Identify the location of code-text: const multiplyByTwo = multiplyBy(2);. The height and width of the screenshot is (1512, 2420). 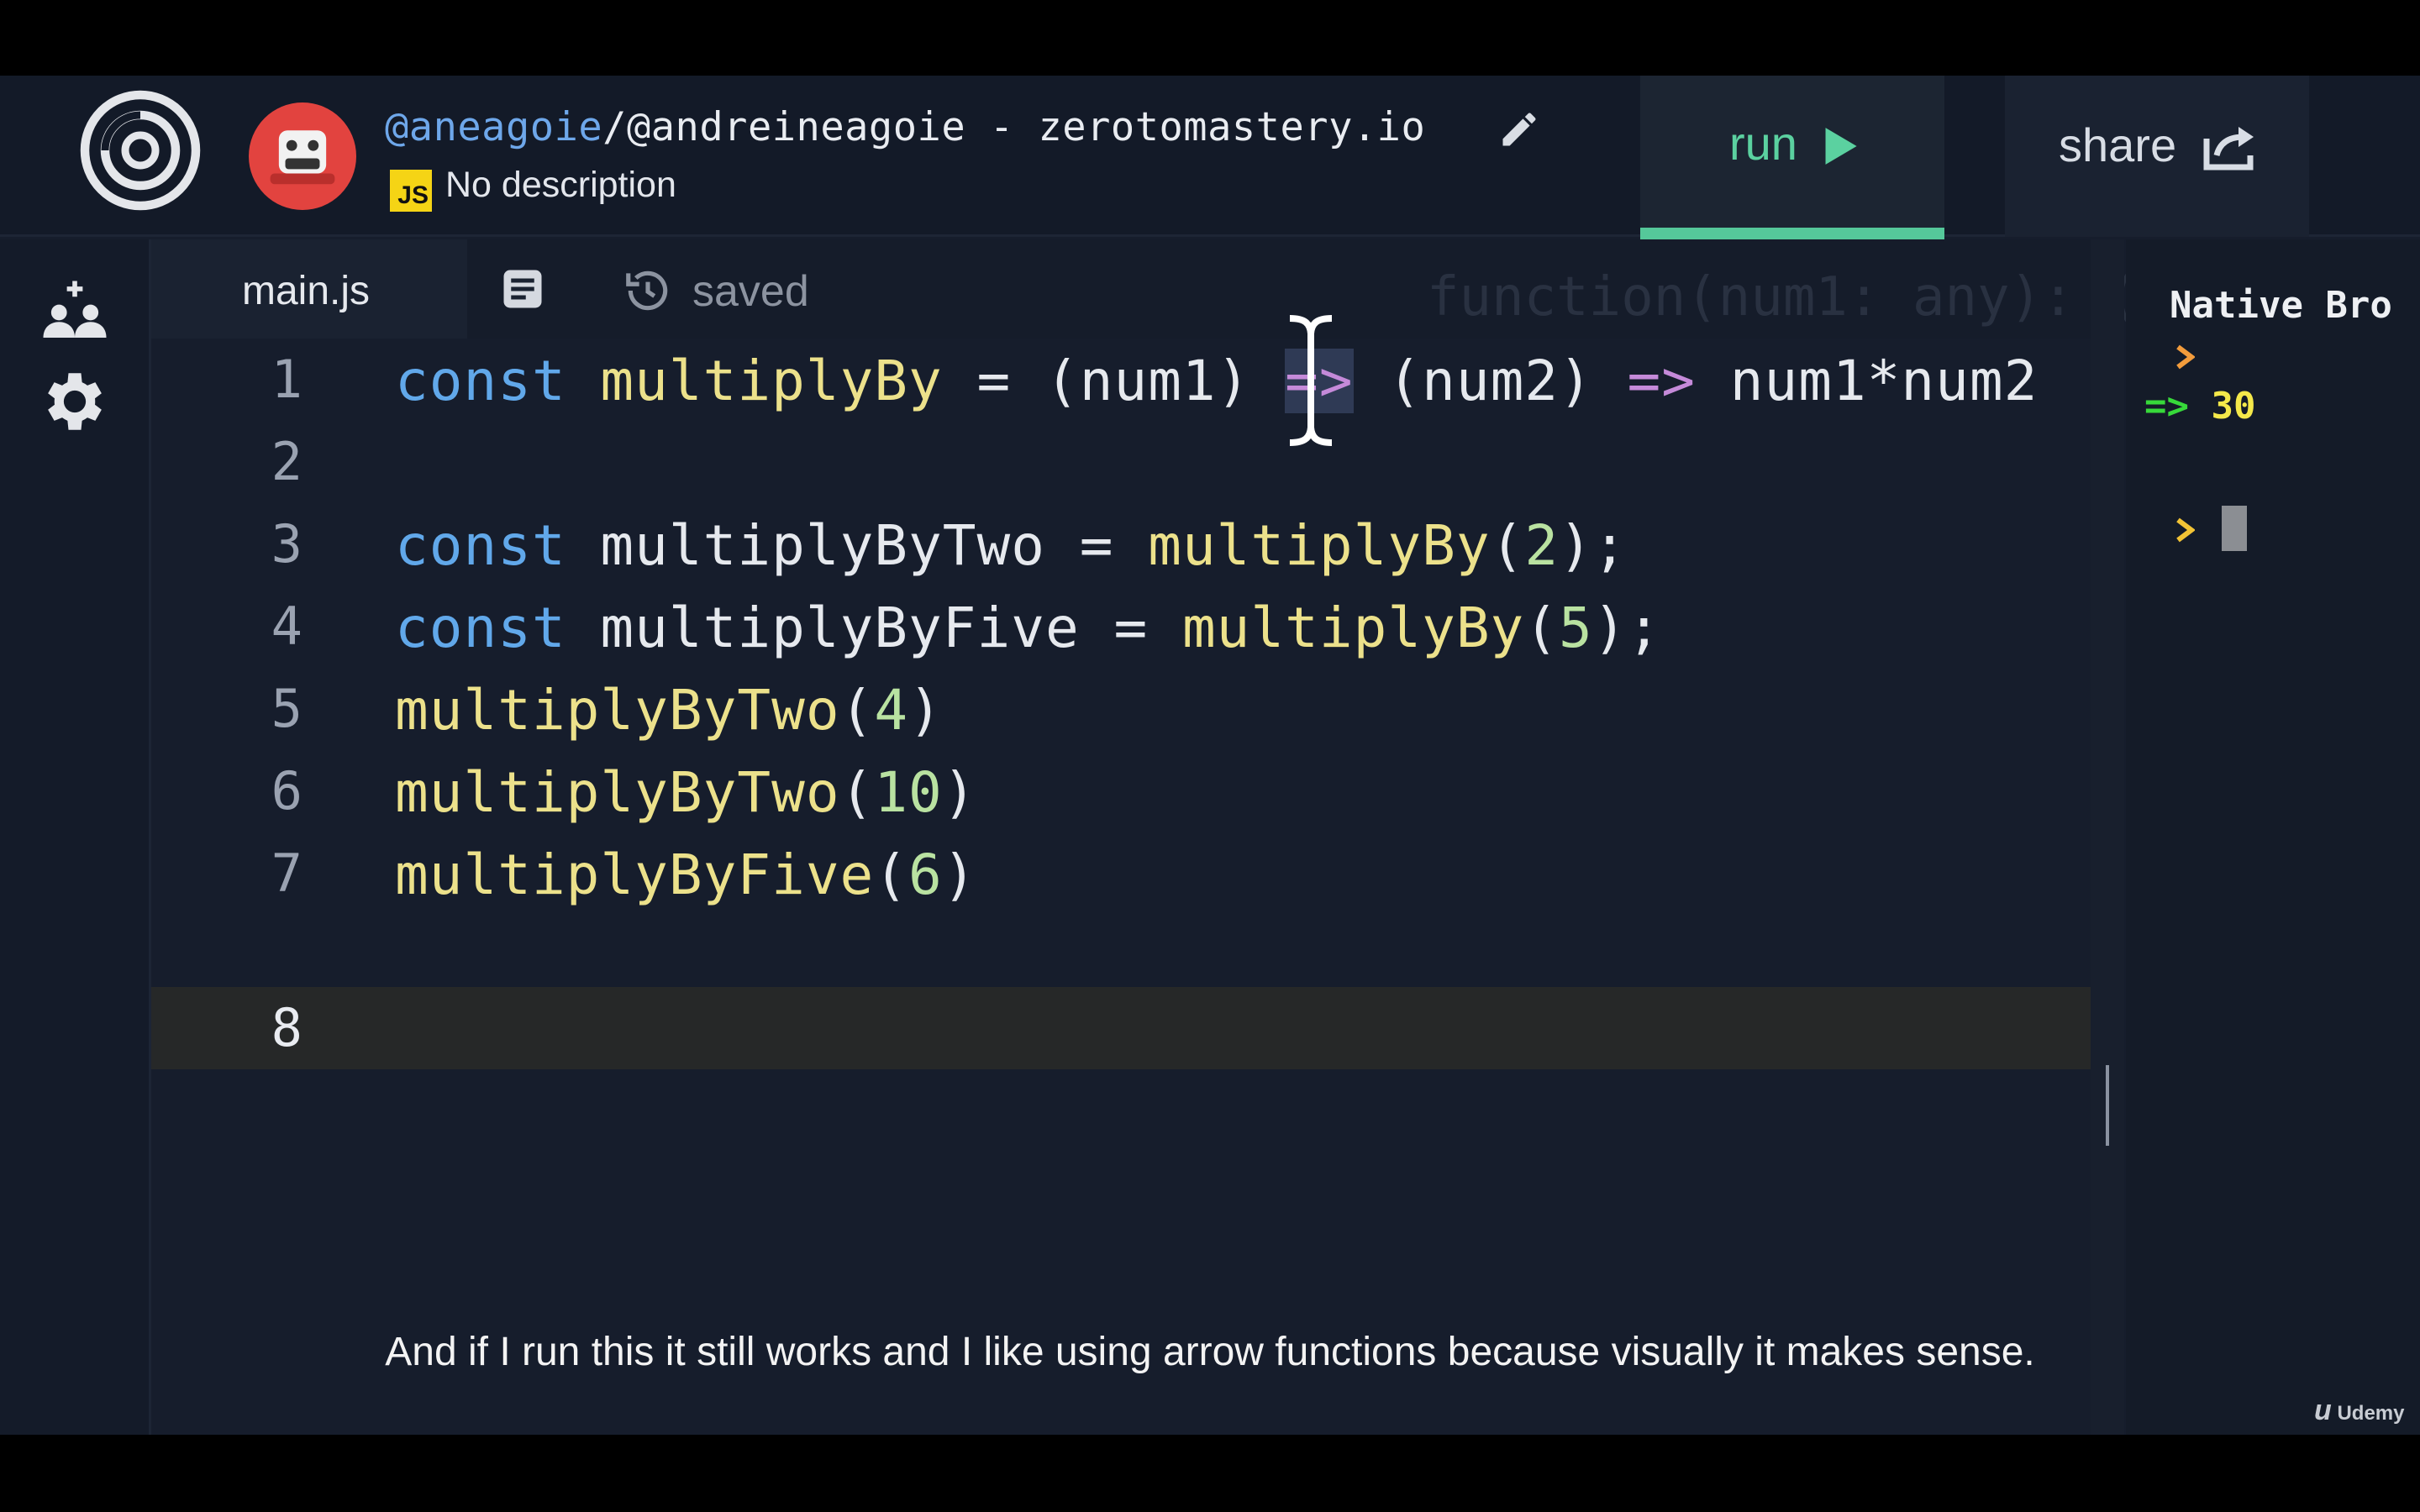
(1012, 545).